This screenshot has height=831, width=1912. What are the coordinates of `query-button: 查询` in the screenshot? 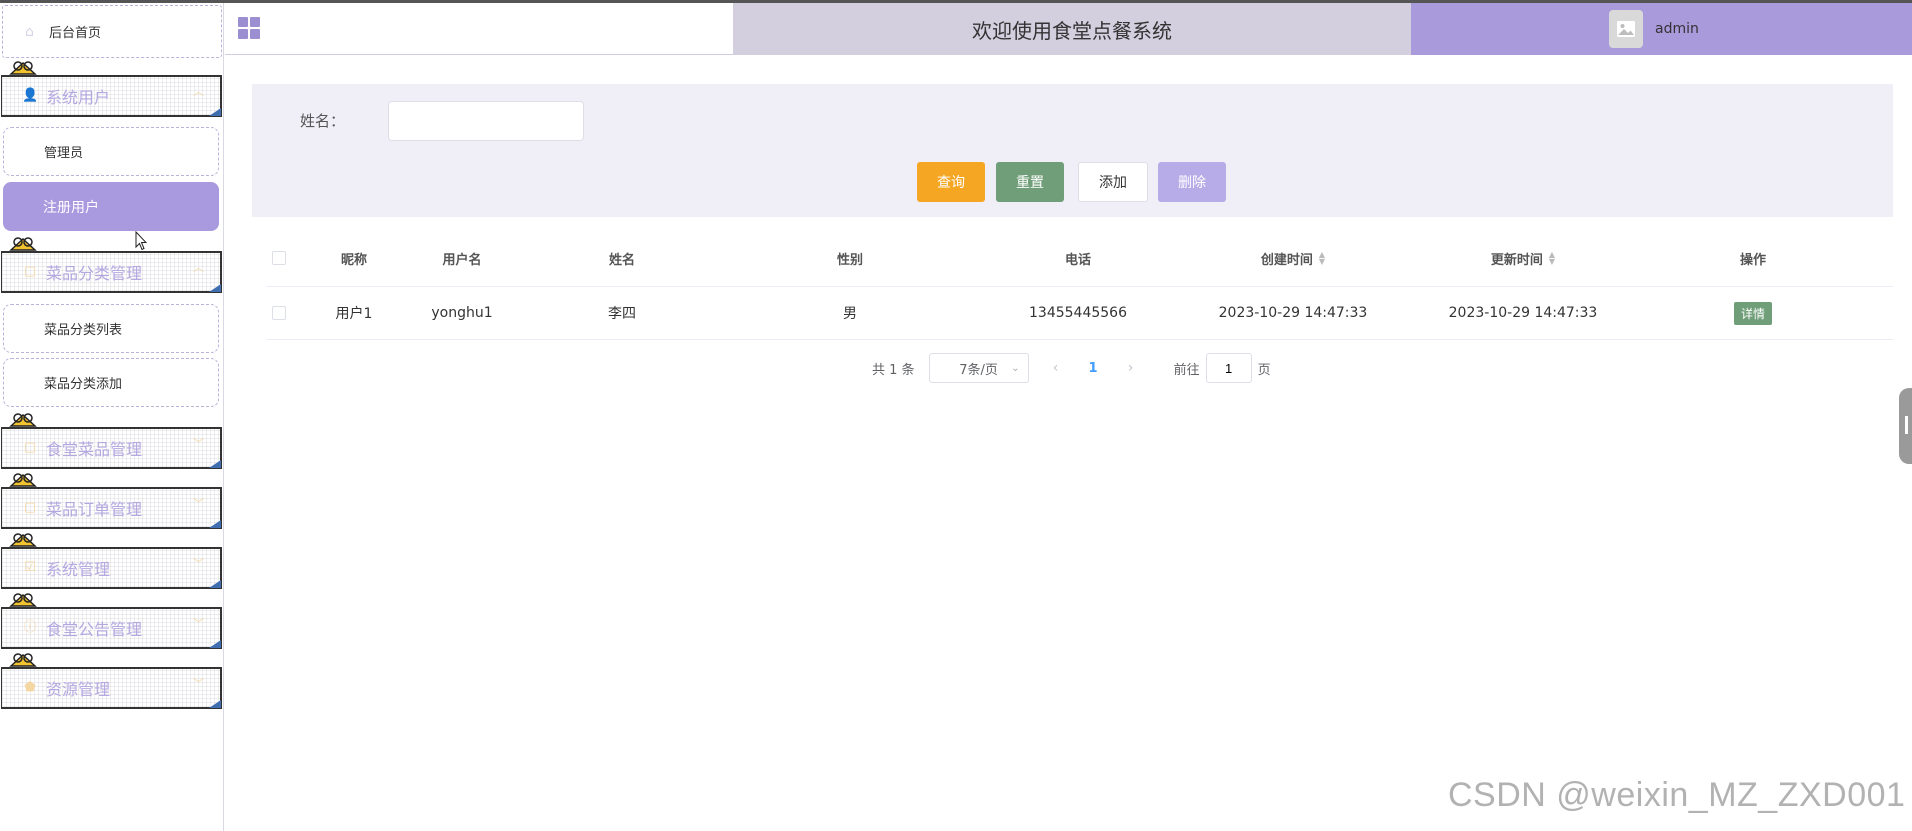 It's located at (951, 182).